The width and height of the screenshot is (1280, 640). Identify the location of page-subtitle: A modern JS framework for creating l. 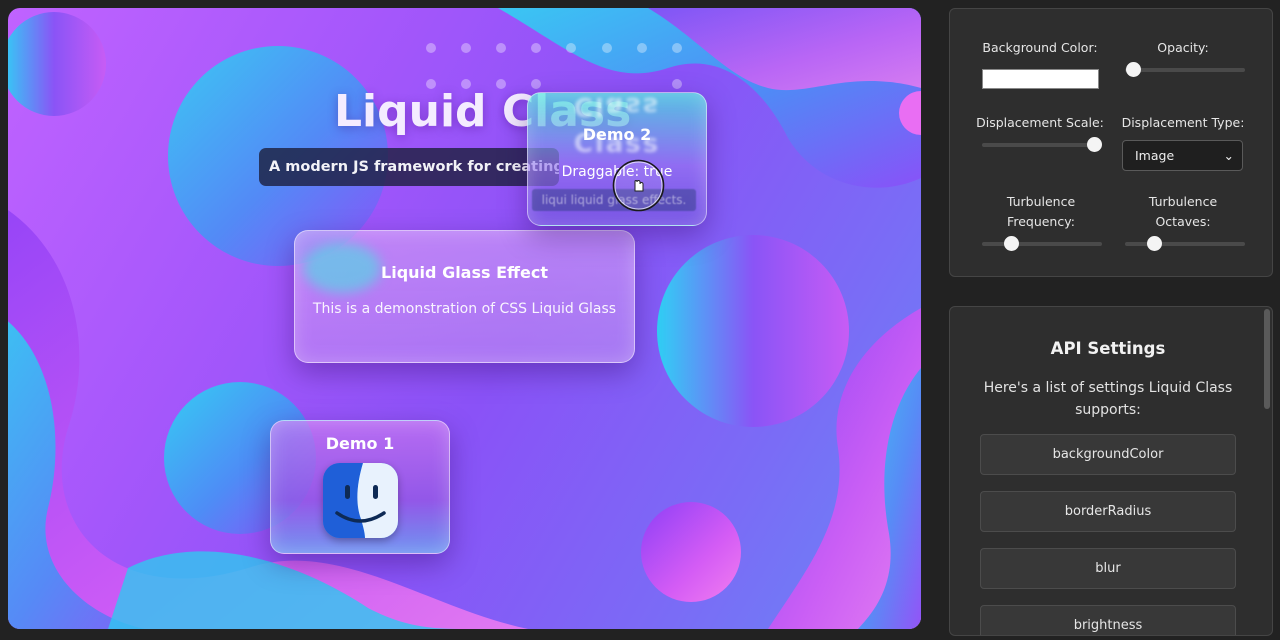
(409, 167).